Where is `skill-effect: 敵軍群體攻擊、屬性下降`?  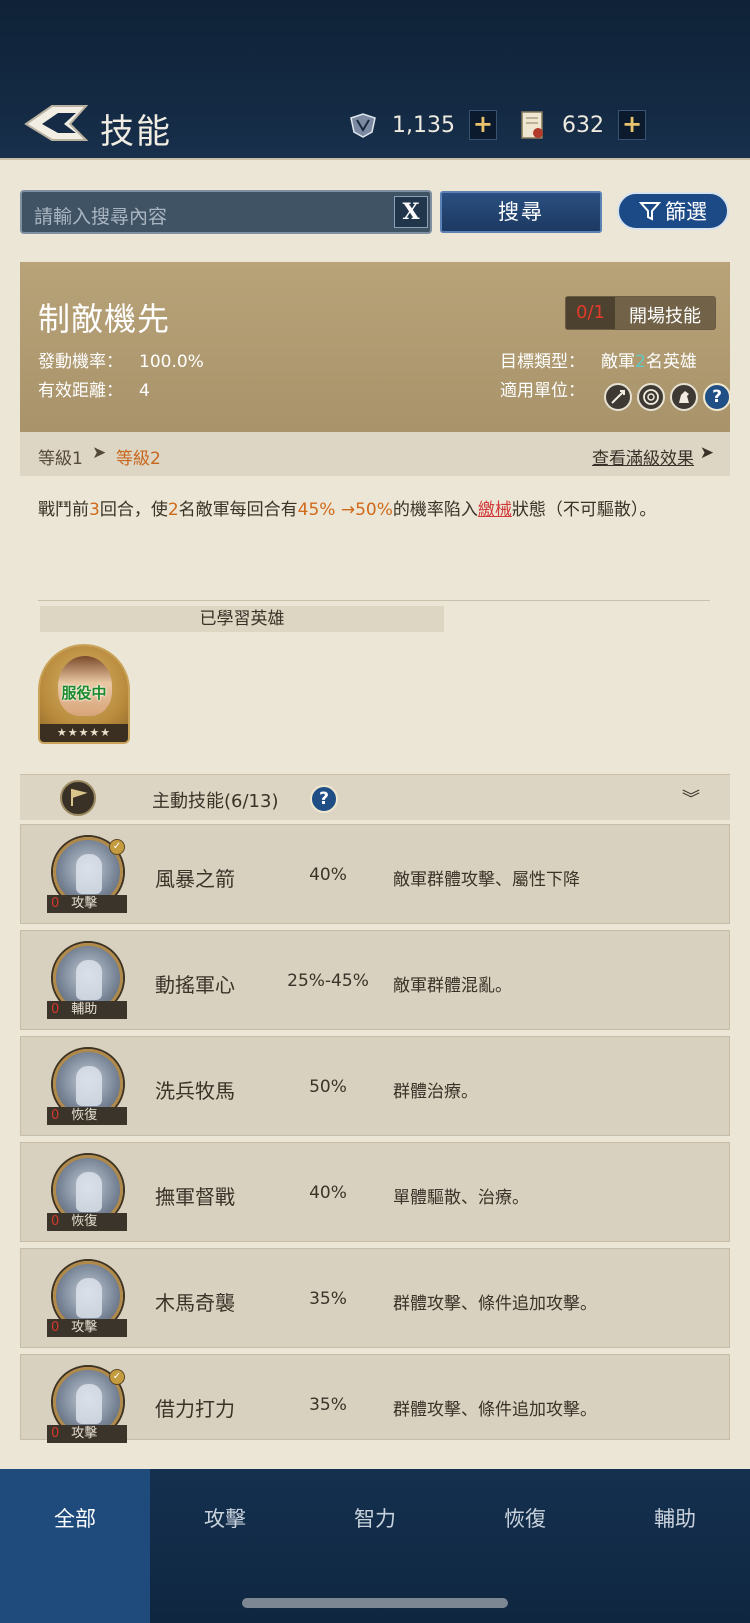
skill-effect: 敵軍群體攻擊、屬性下降 is located at coordinates (486, 880).